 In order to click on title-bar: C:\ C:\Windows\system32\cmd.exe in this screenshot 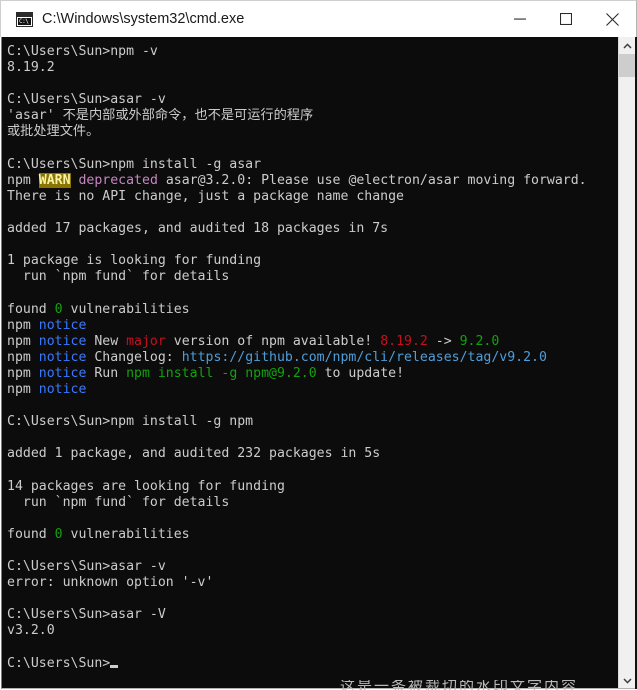, I will do `click(318, 18)`.